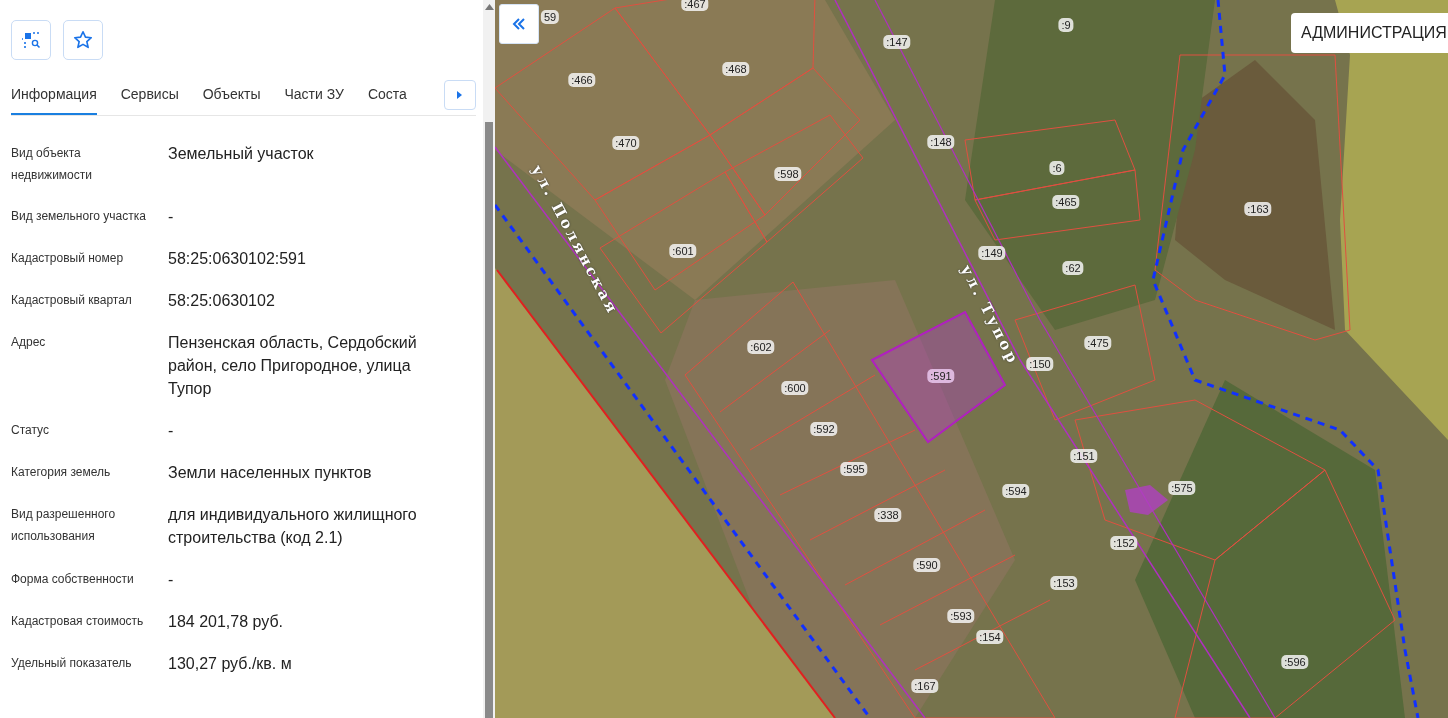  Describe the element at coordinates (1066, 202) in the screenshot. I see `parcel-number-label: :465` at that location.